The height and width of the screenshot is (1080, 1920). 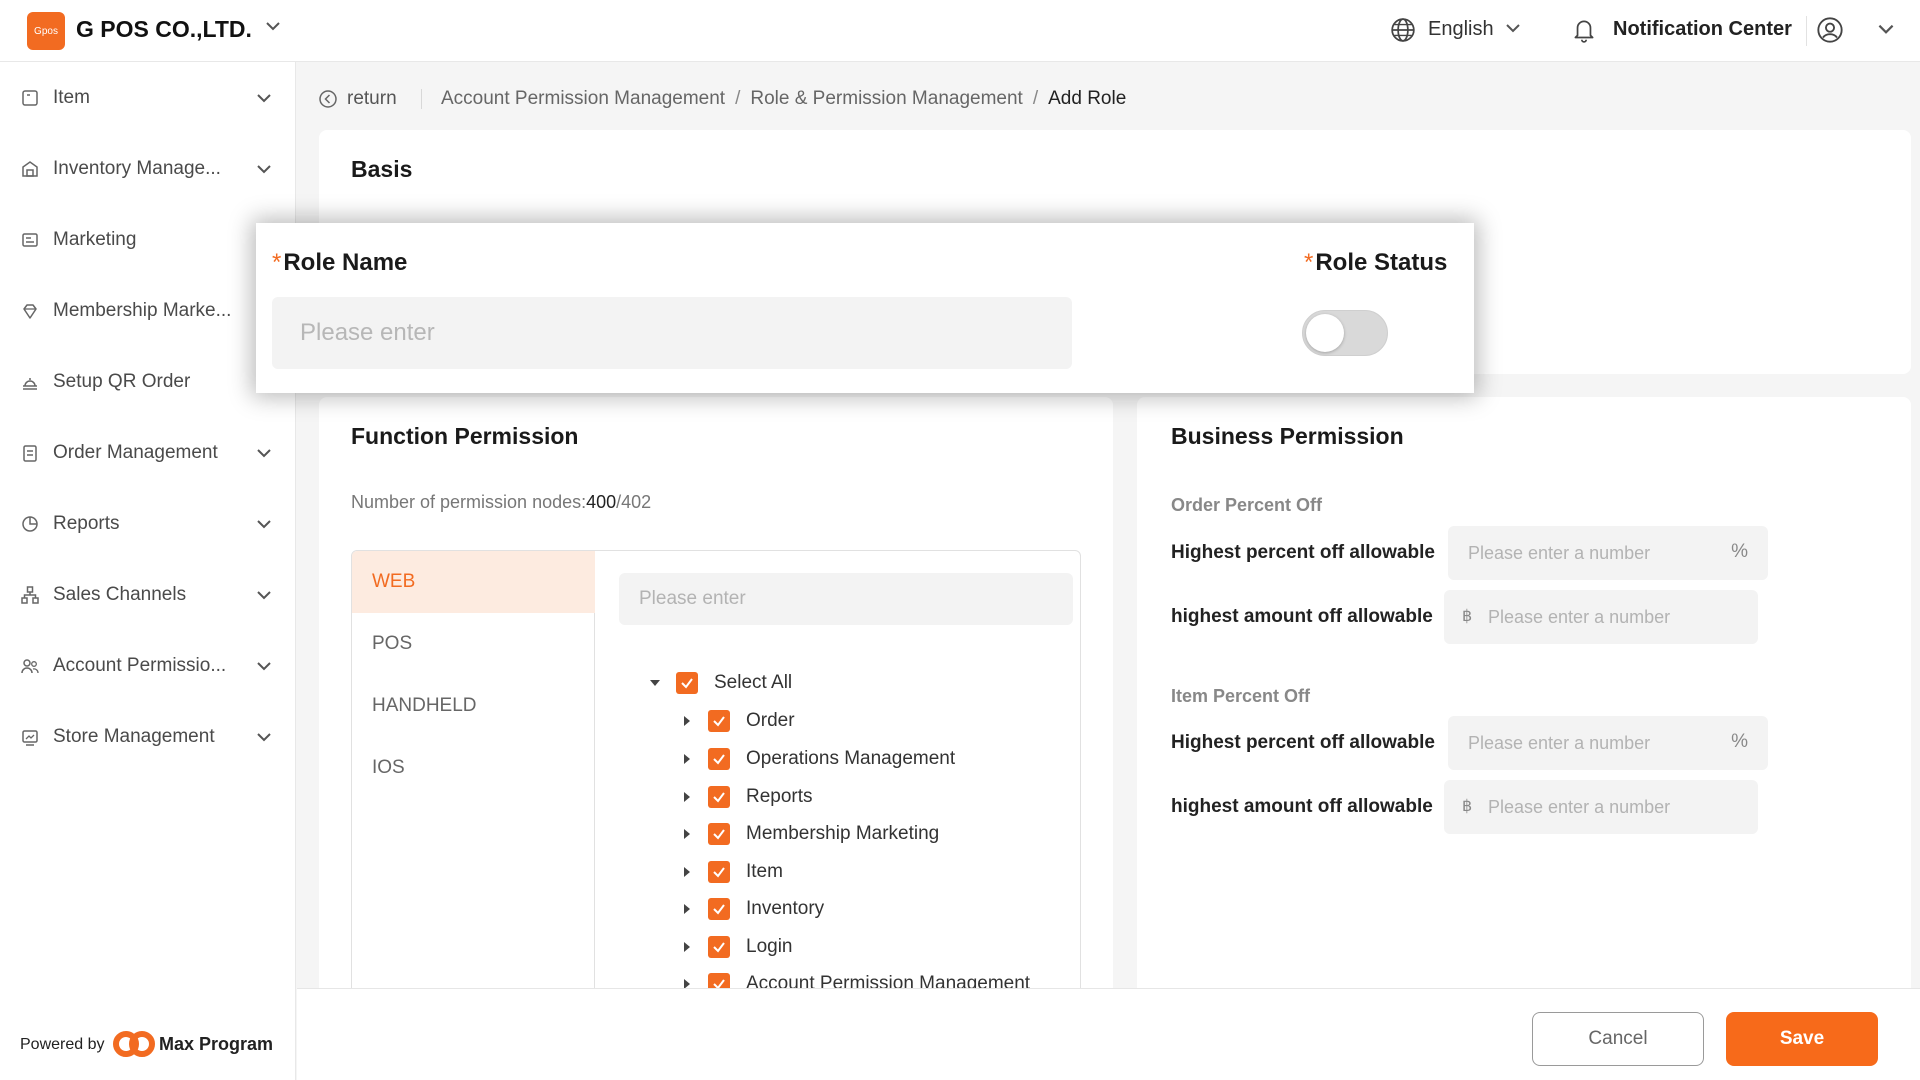 I want to click on reports-icon, so click(x=30, y=524).